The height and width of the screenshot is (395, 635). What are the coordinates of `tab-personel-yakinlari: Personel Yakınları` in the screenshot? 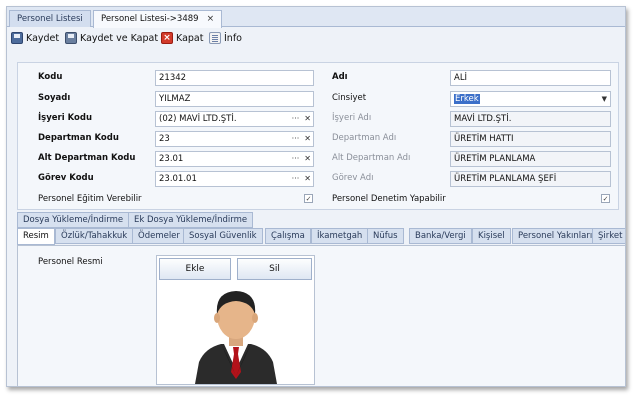 It's located at (555, 236).